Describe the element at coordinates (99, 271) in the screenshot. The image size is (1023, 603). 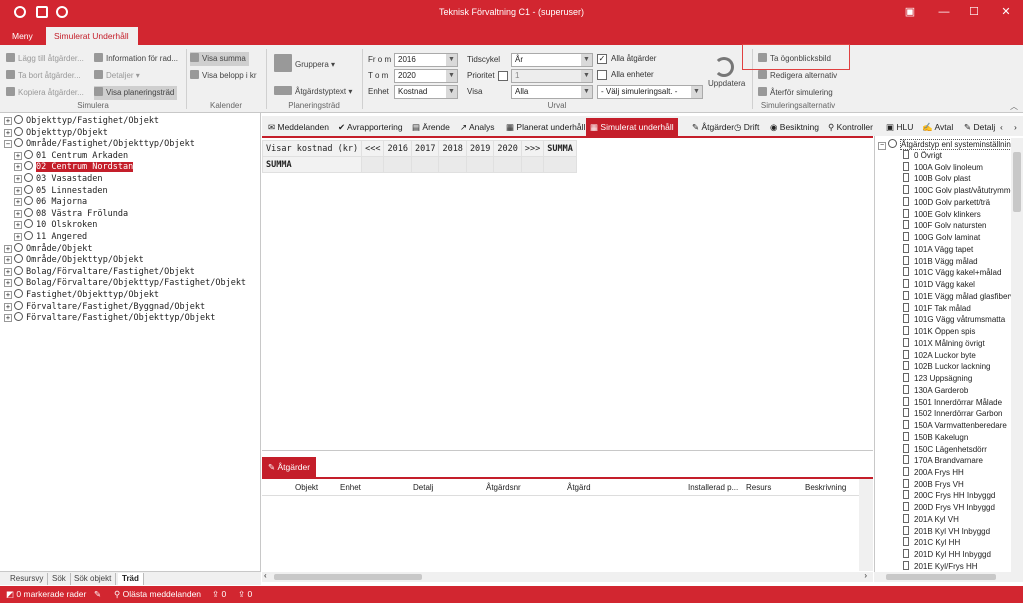
I see `tree-node: + Bolag/Förvaltare/Fastighet/Objekt` at that location.